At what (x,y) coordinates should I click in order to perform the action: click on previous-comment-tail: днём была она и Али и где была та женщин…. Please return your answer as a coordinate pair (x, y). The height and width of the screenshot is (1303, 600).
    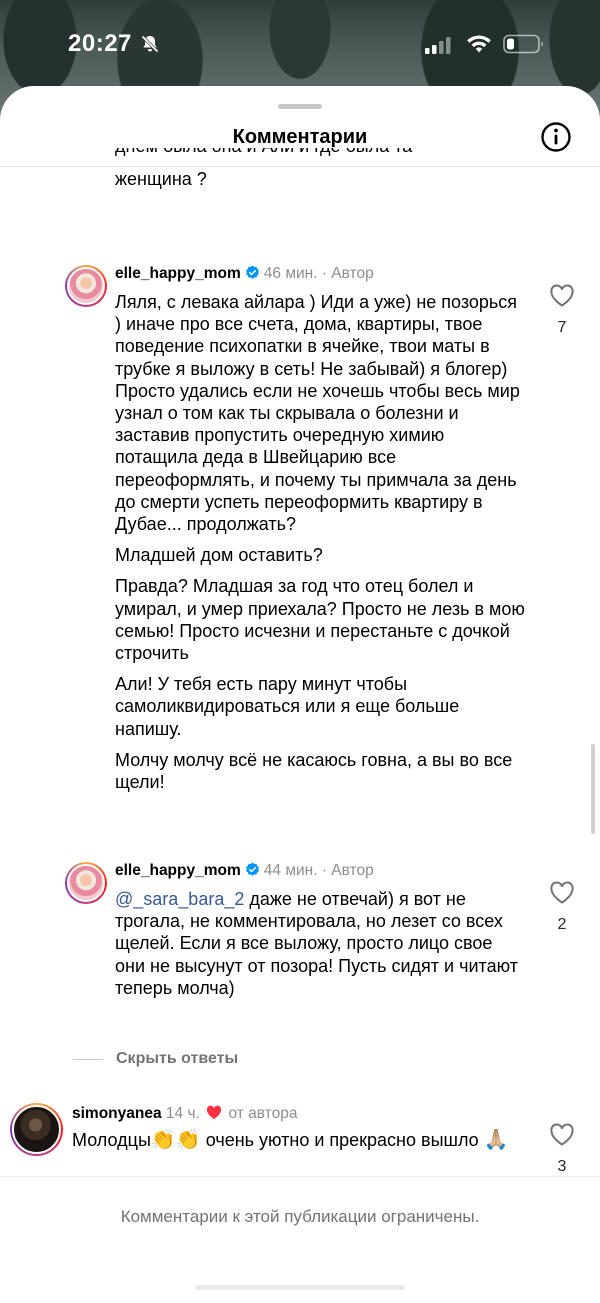
    Looking at the image, I should click on (325, 172).